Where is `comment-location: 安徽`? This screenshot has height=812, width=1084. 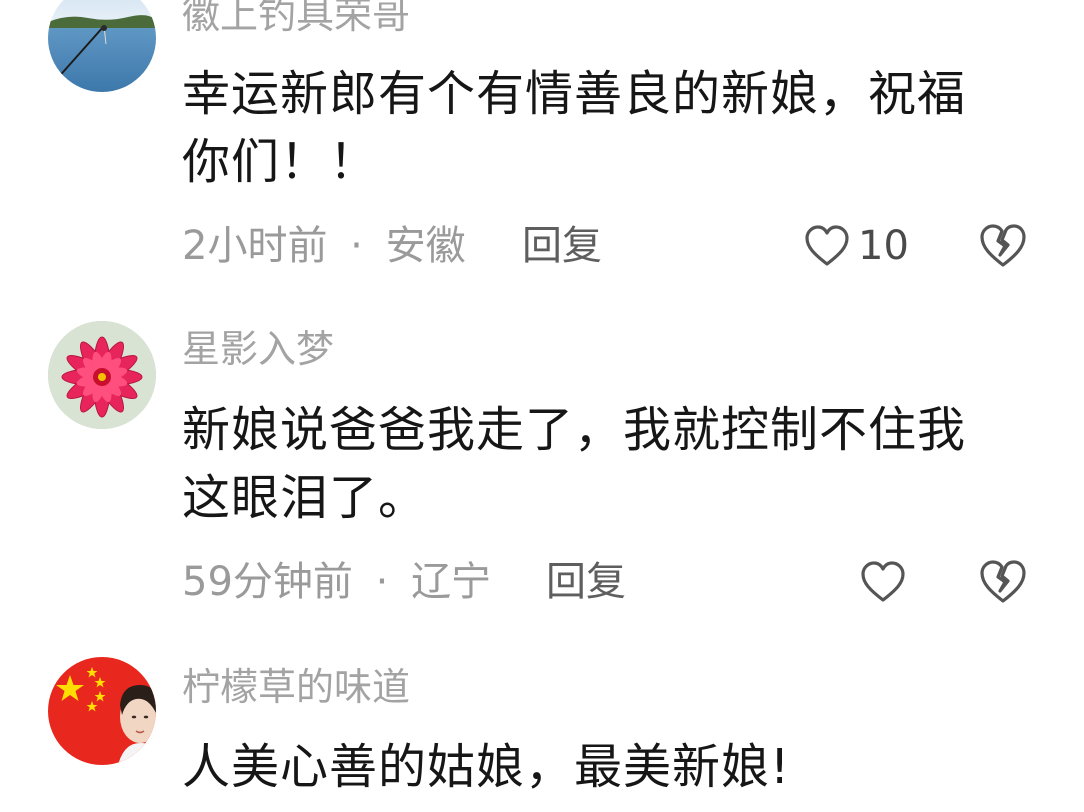 comment-location: 安徽 is located at coordinates (425, 246).